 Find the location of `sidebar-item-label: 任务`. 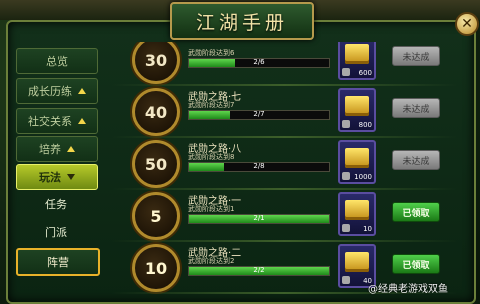

sidebar-item-label: 任务 is located at coordinates (56, 204).